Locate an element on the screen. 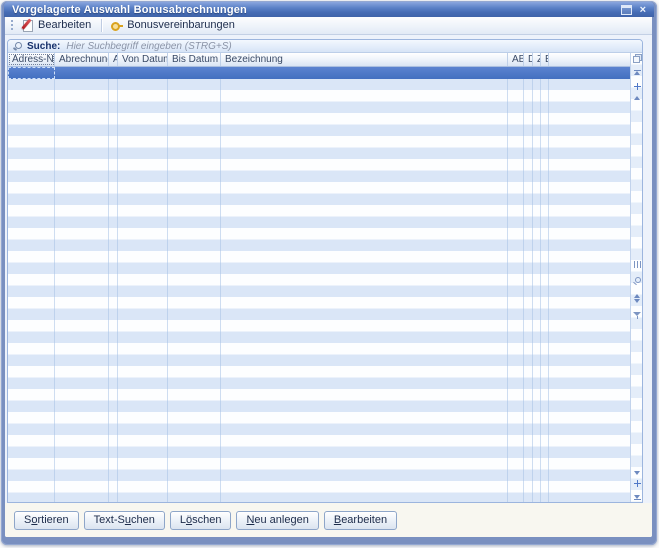 The image size is (659, 548). selected-row is located at coordinates (319, 73).